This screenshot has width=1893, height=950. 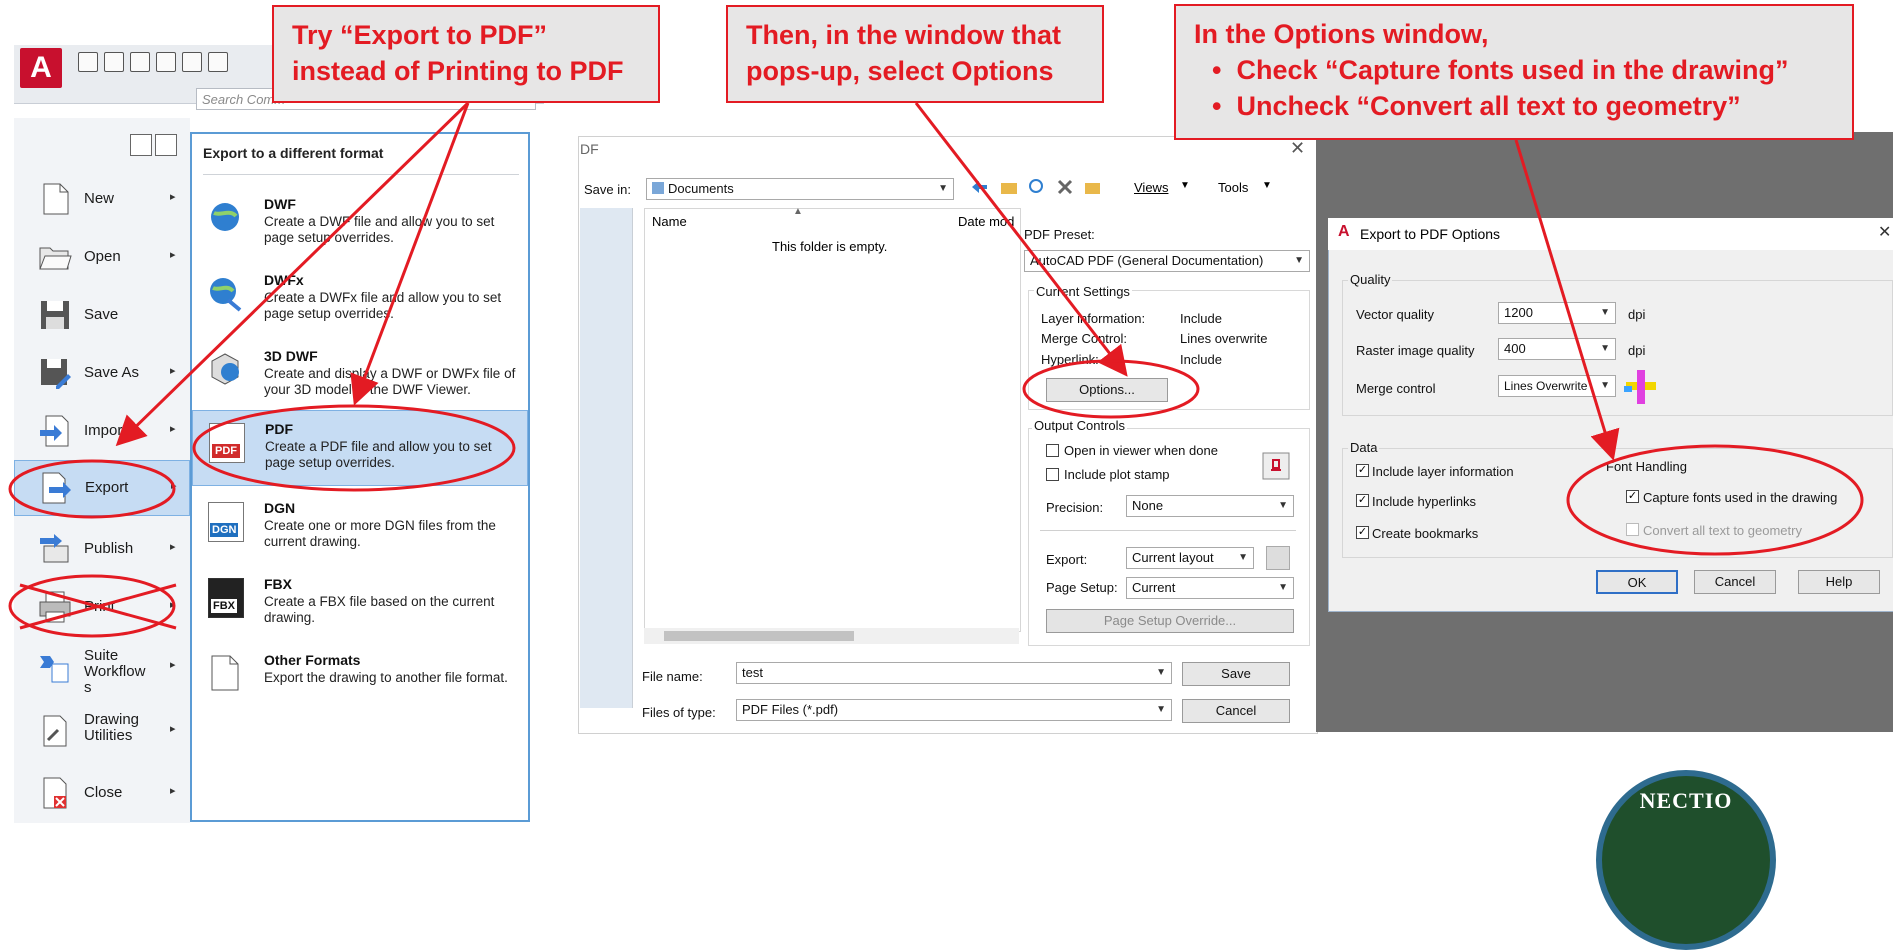 I want to click on menu-item-save-as: Save As ▸, so click(x=102, y=374).